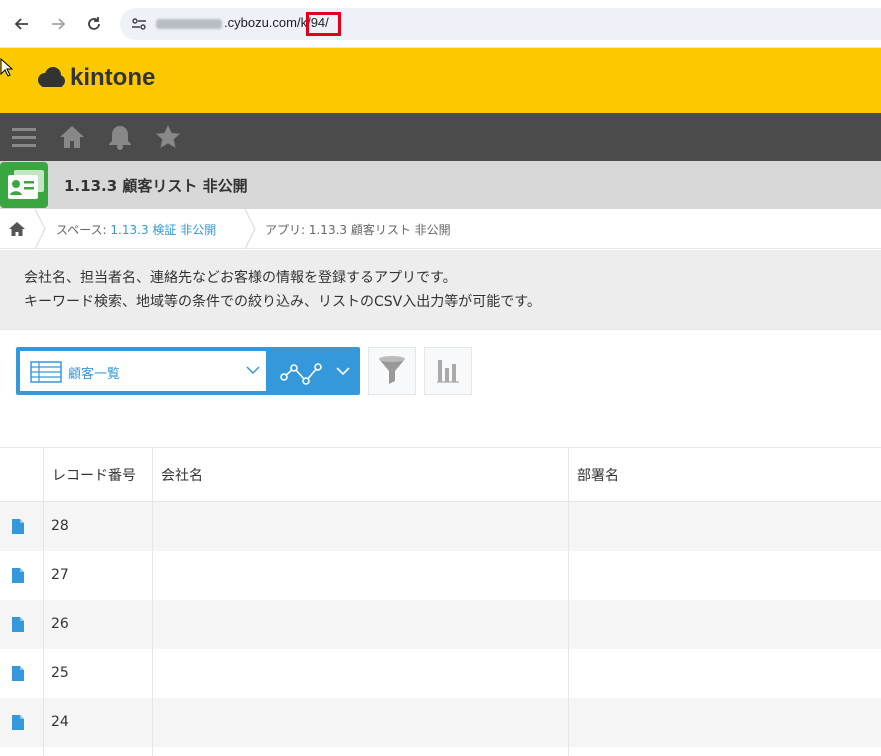 The height and width of the screenshot is (756, 881). Describe the element at coordinates (112, 78) in the screenshot. I see `kintone-logo-text: kintone` at that location.